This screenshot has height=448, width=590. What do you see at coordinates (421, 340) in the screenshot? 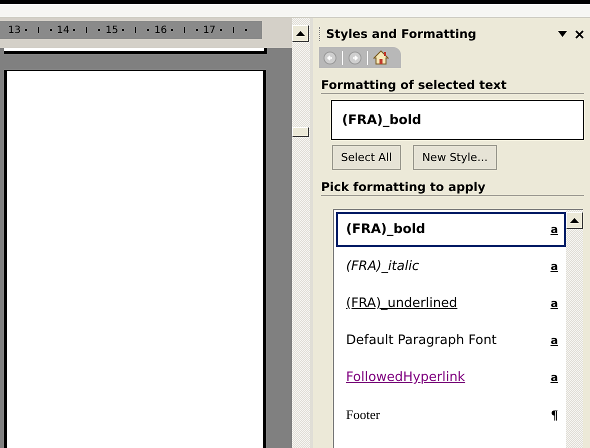
I see `style-name: Default Paragraph Font` at bounding box center [421, 340].